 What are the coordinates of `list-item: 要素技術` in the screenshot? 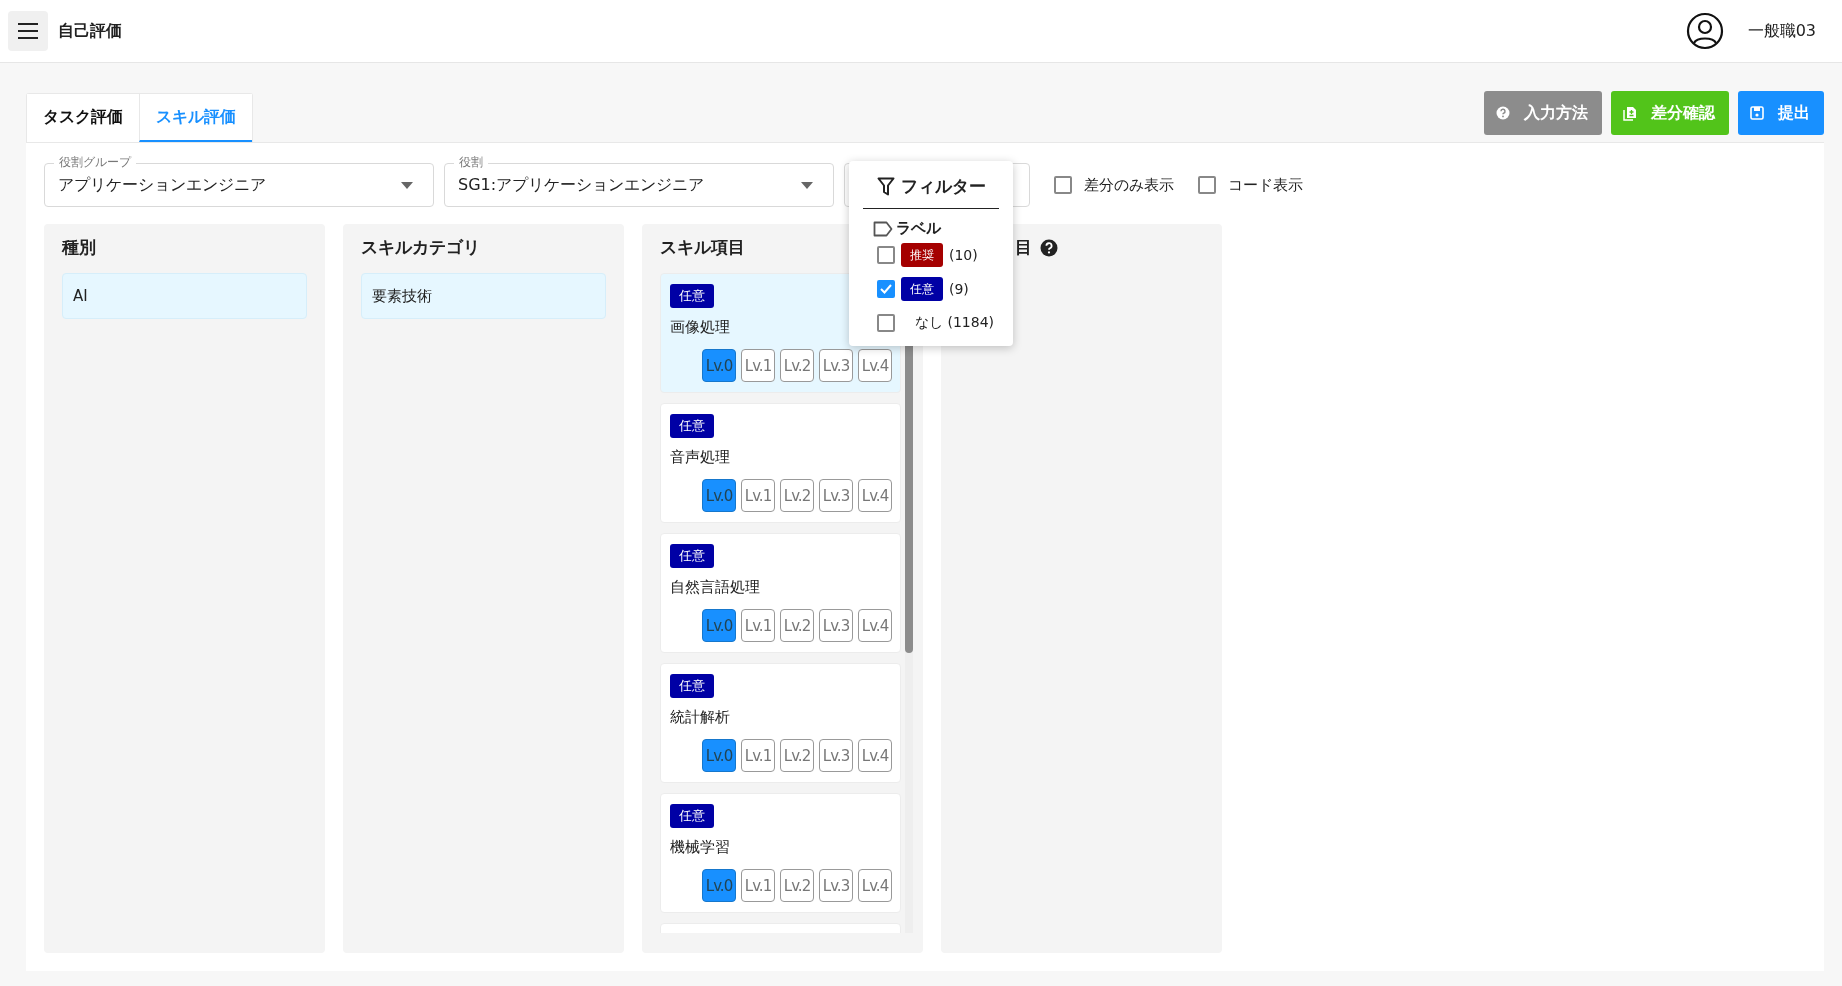 It's located at (483, 296).